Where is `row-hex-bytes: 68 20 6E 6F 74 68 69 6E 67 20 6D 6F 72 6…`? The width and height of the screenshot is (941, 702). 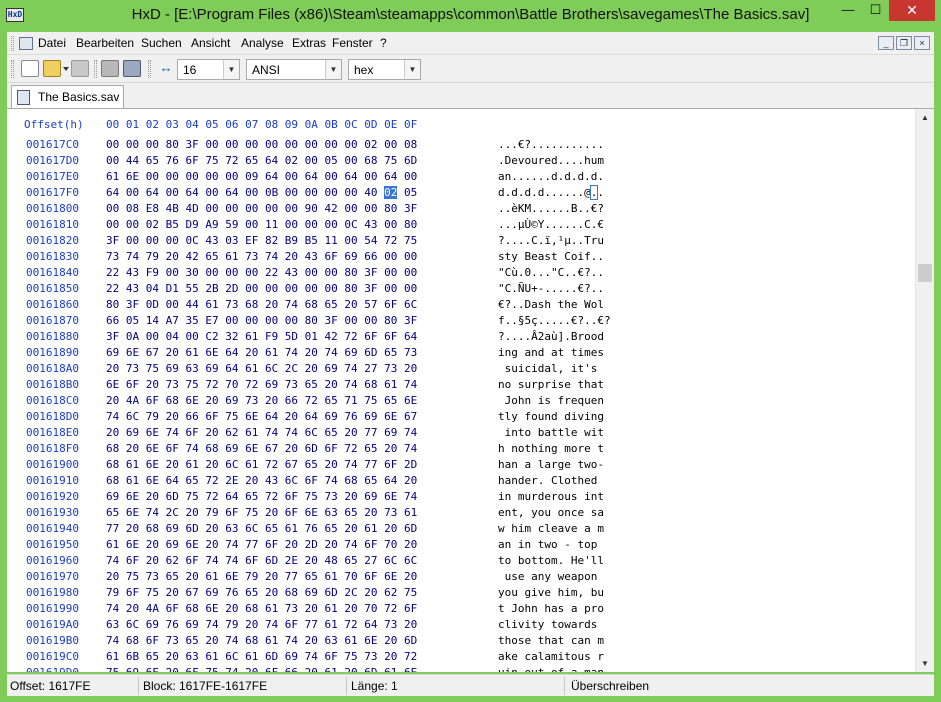
row-hex-bytes: 68 20 6E 6F 74 68 69 6E 67 20 6D 6F 72 6… is located at coordinates (261, 448).